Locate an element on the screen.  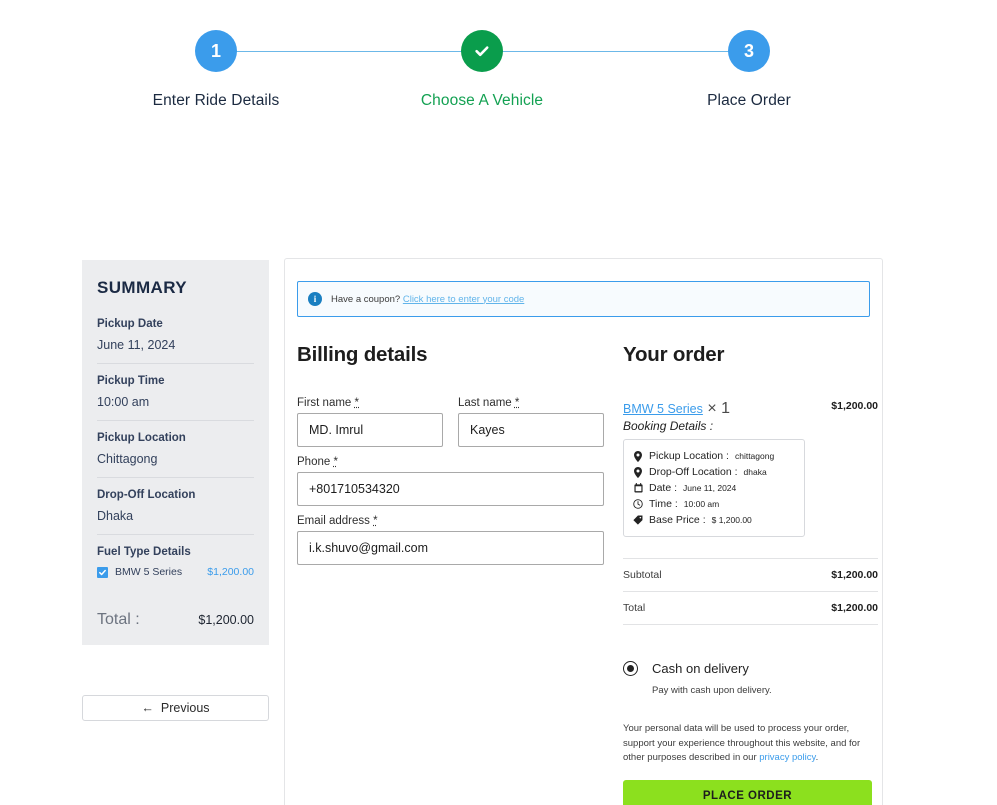
summary-total-row: Total : $1,200.00 is located at coordinates (175, 620).